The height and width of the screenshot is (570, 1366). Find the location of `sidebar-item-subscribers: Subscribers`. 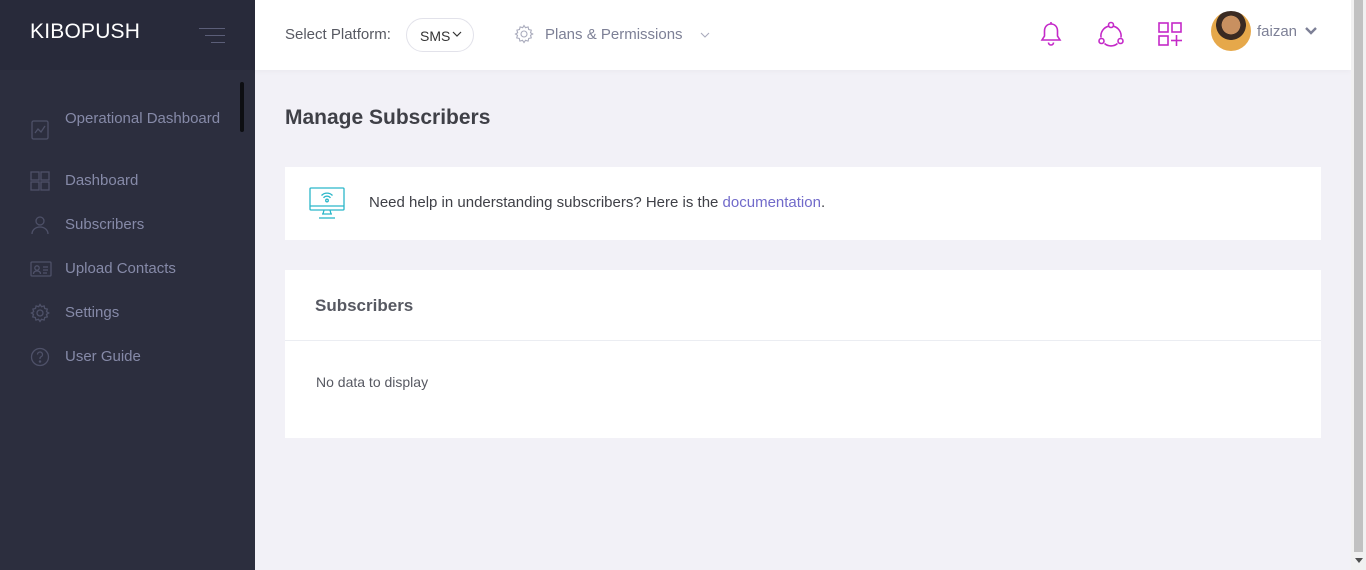

sidebar-item-subscribers: Subscribers is located at coordinates (120, 225).